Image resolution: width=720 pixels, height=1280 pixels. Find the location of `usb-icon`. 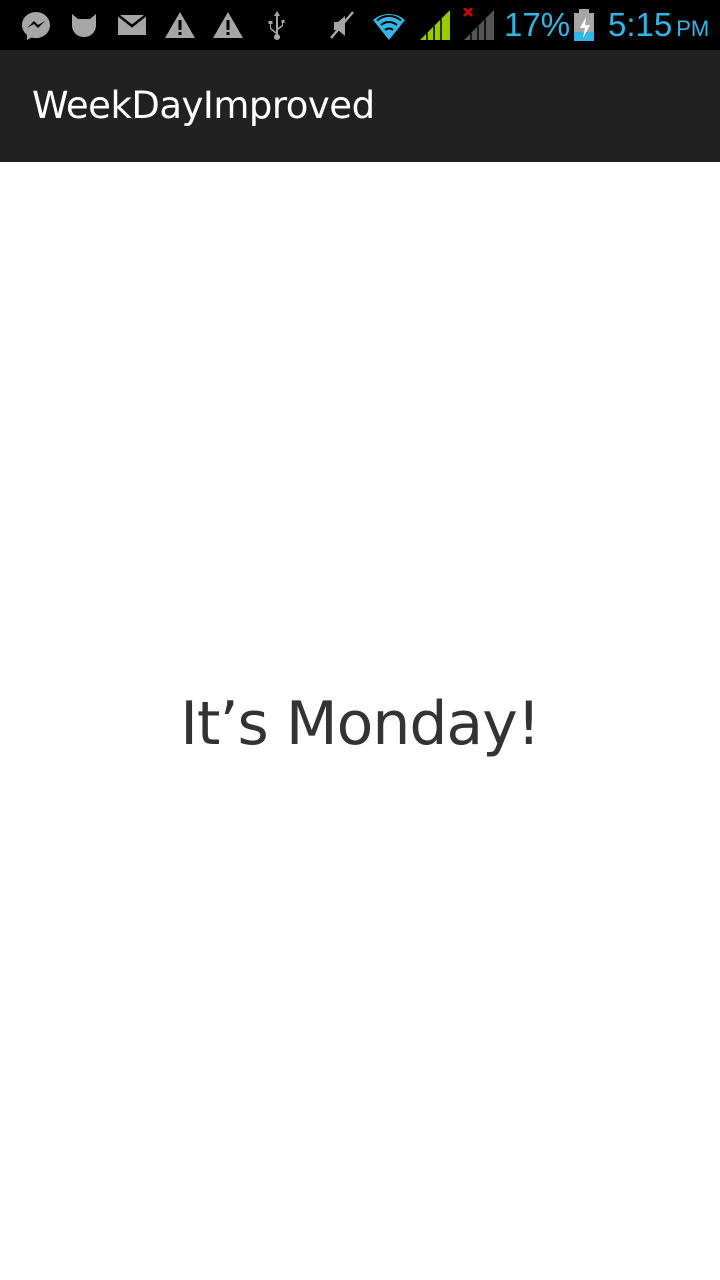

usb-icon is located at coordinates (277, 25).